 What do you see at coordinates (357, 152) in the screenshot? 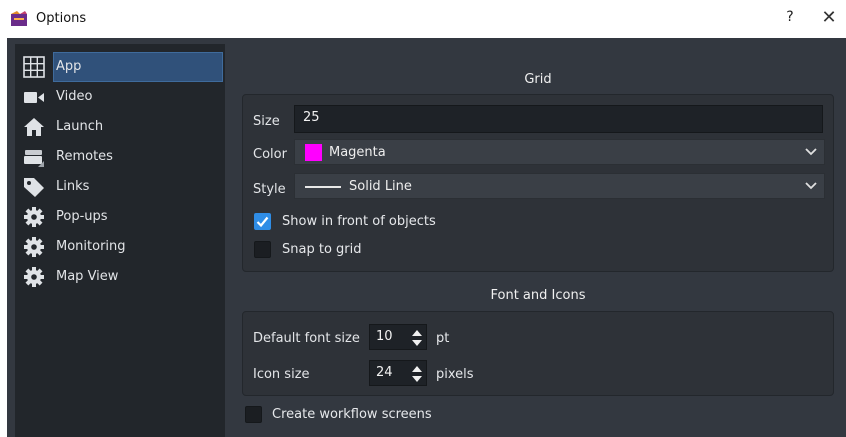
I see `color-value: Magenta` at bounding box center [357, 152].